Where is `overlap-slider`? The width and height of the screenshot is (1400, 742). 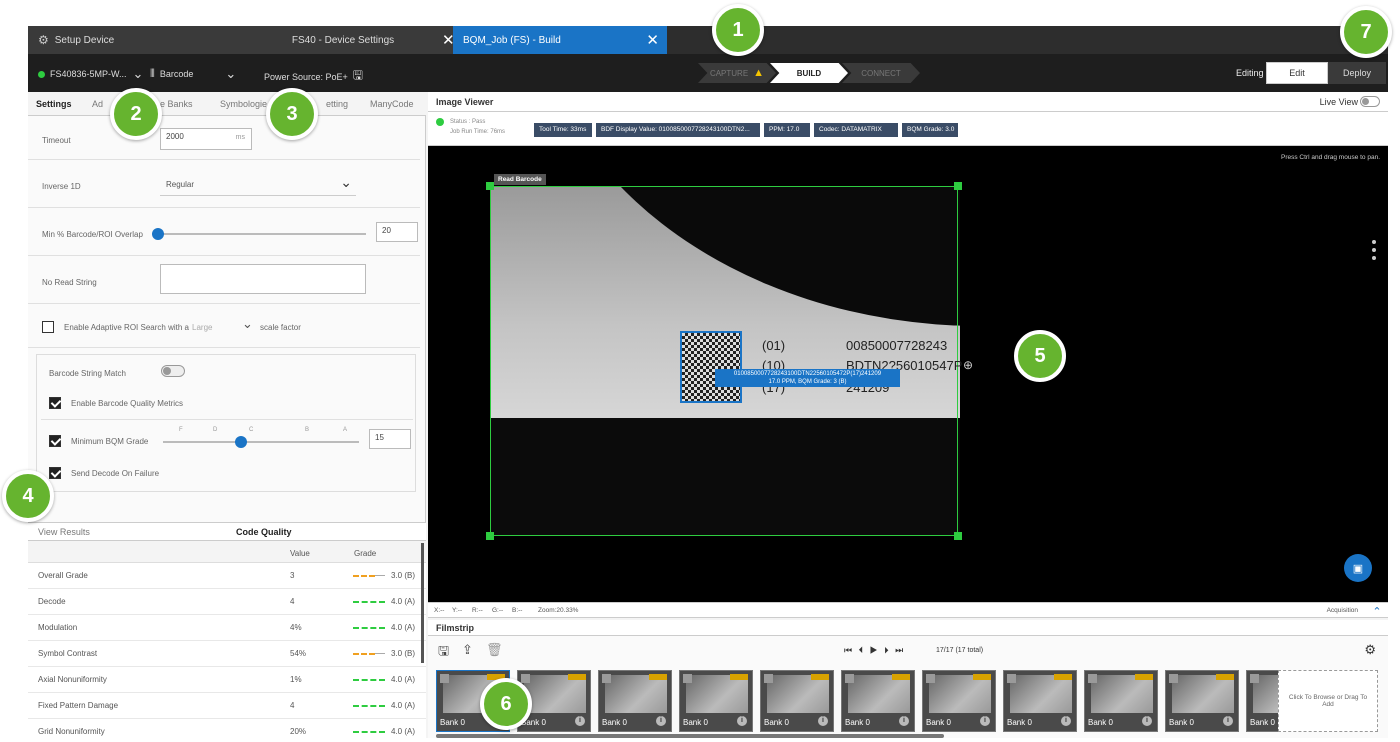
overlap-slider is located at coordinates (262, 234).